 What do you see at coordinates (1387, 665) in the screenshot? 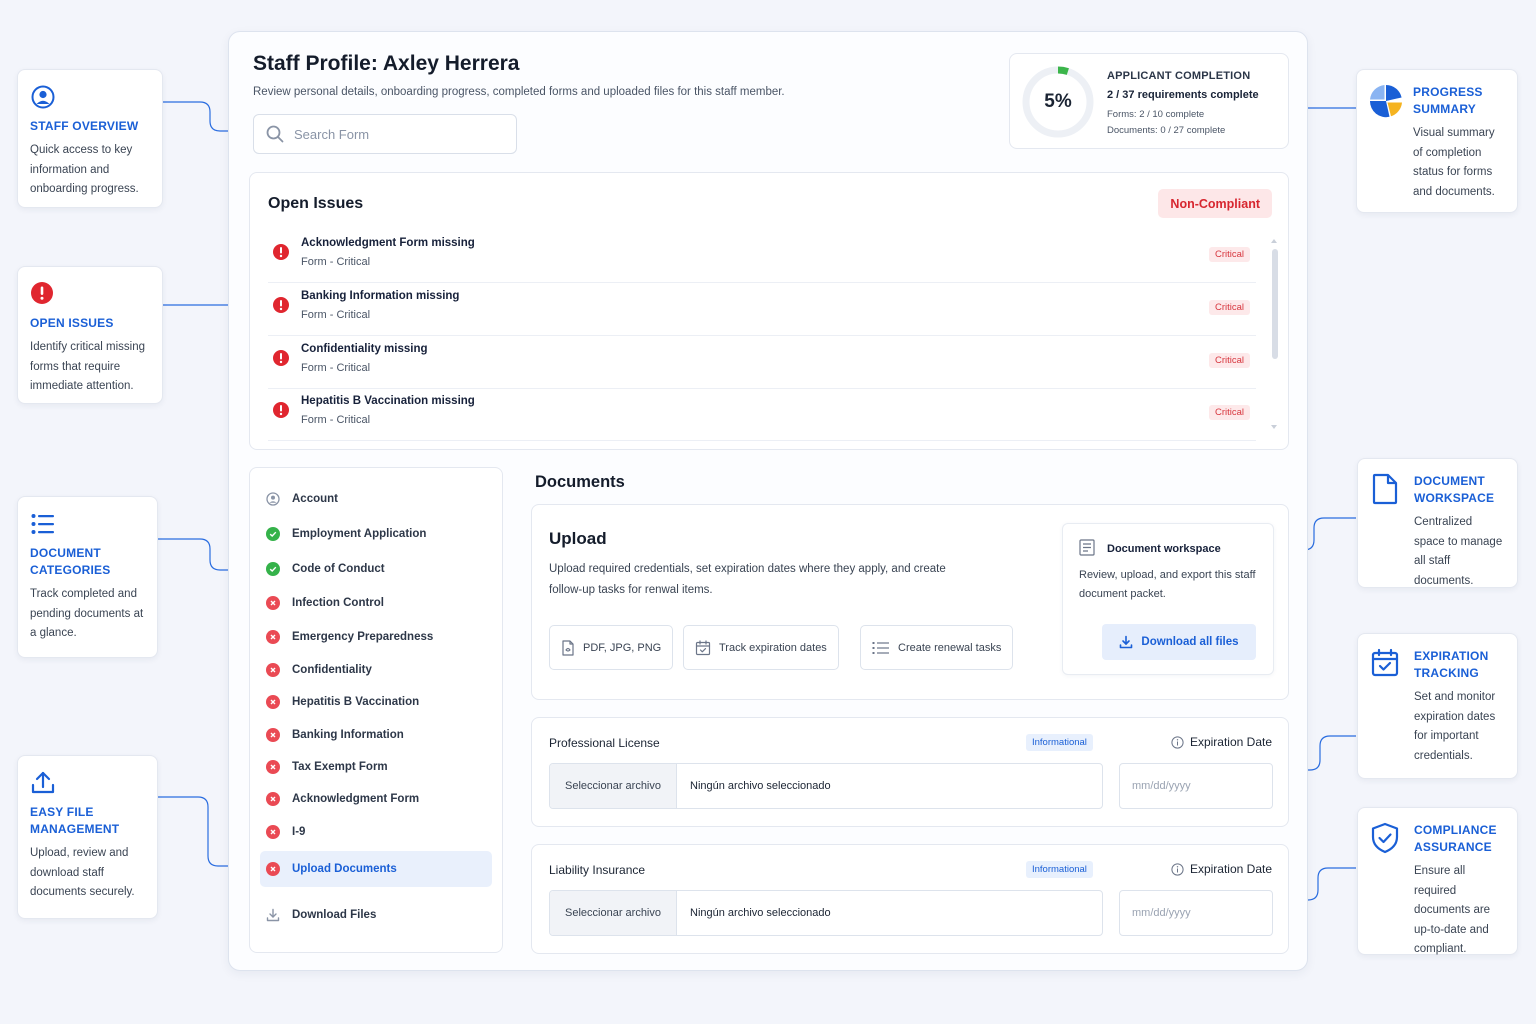
I see `calendar-check-icon` at bounding box center [1387, 665].